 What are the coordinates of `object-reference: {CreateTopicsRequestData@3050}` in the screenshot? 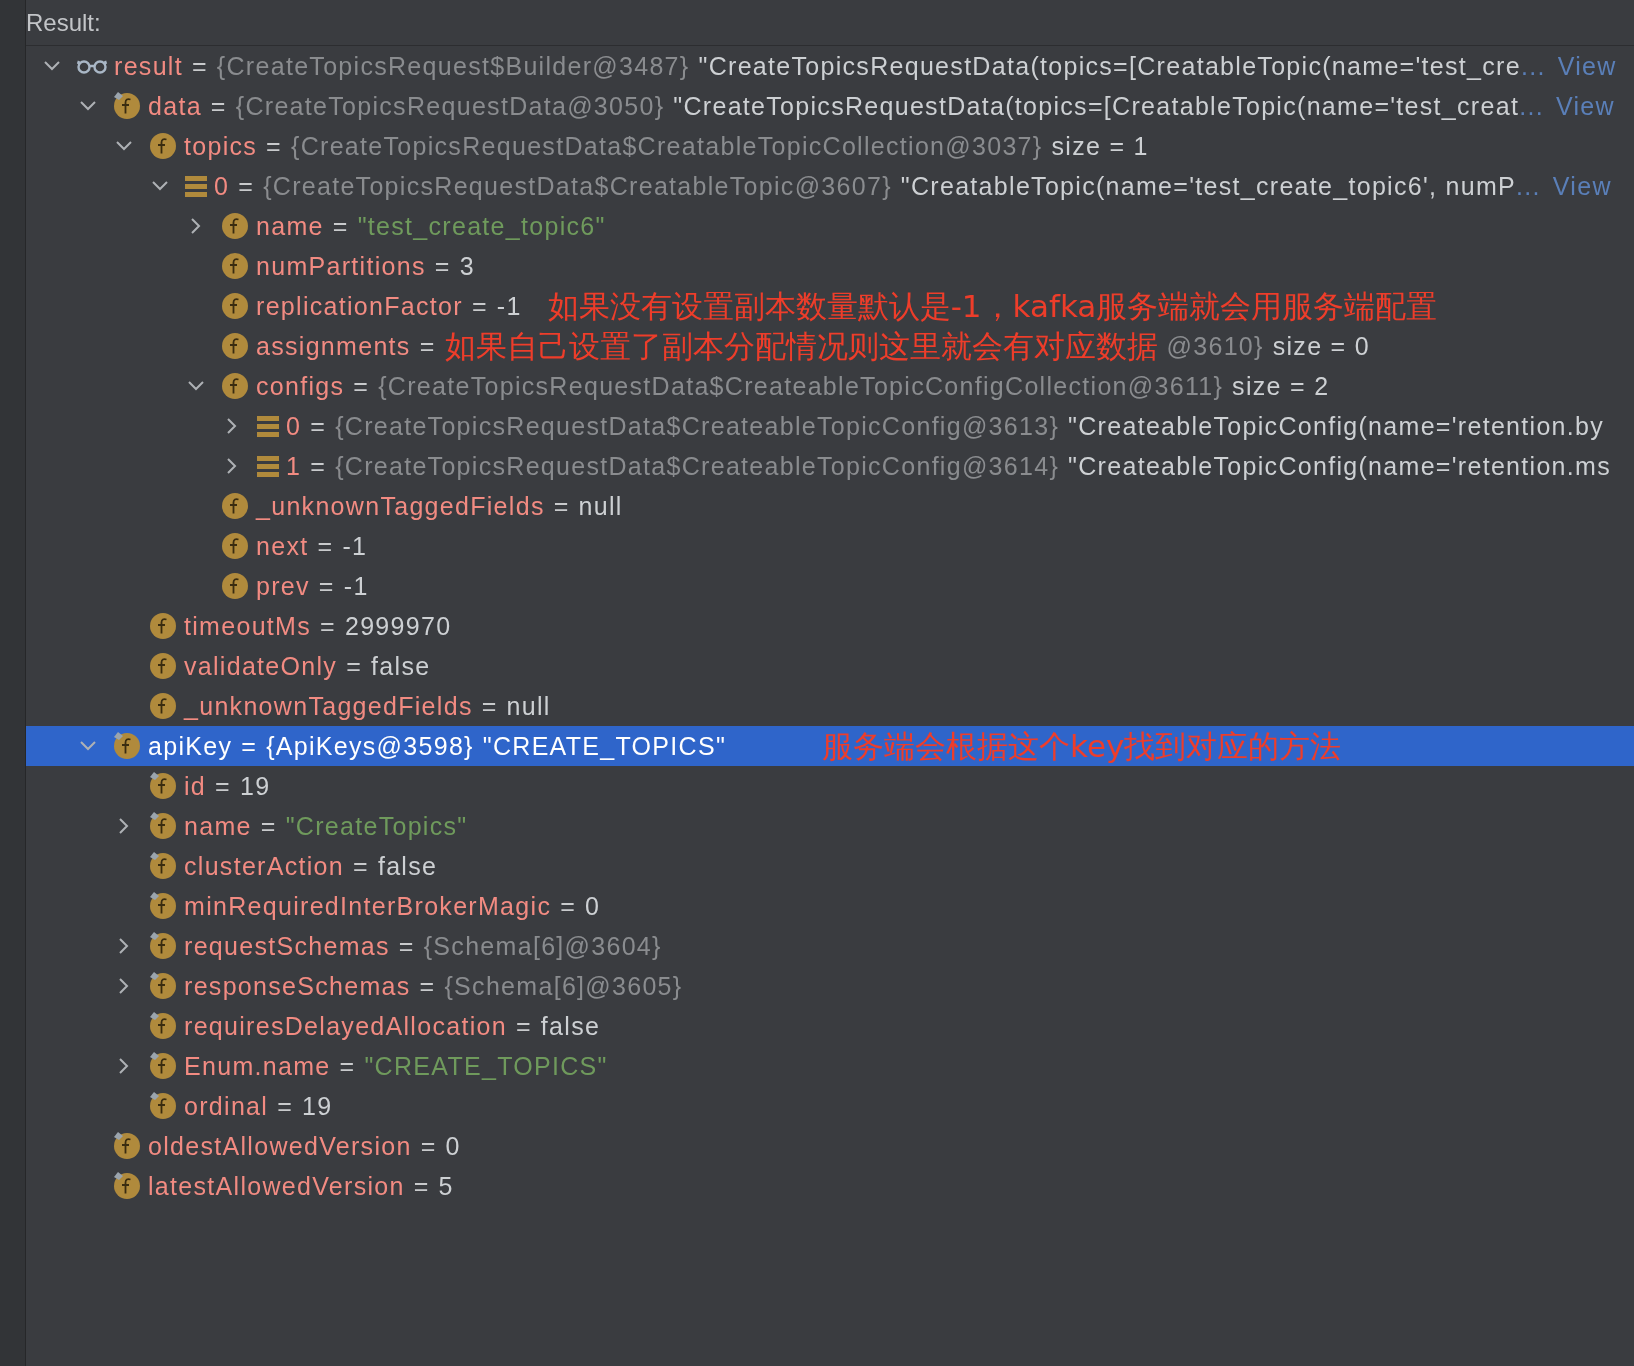 It's located at (450, 106).